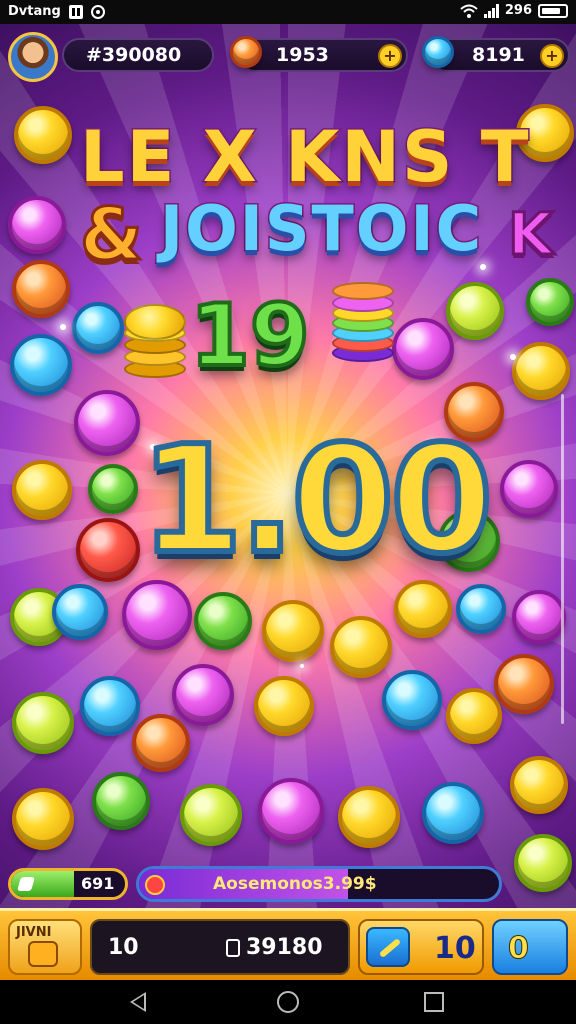 The height and width of the screenshot is (1024, 576). I want to click on sword-value: 10, so click(455, 948).